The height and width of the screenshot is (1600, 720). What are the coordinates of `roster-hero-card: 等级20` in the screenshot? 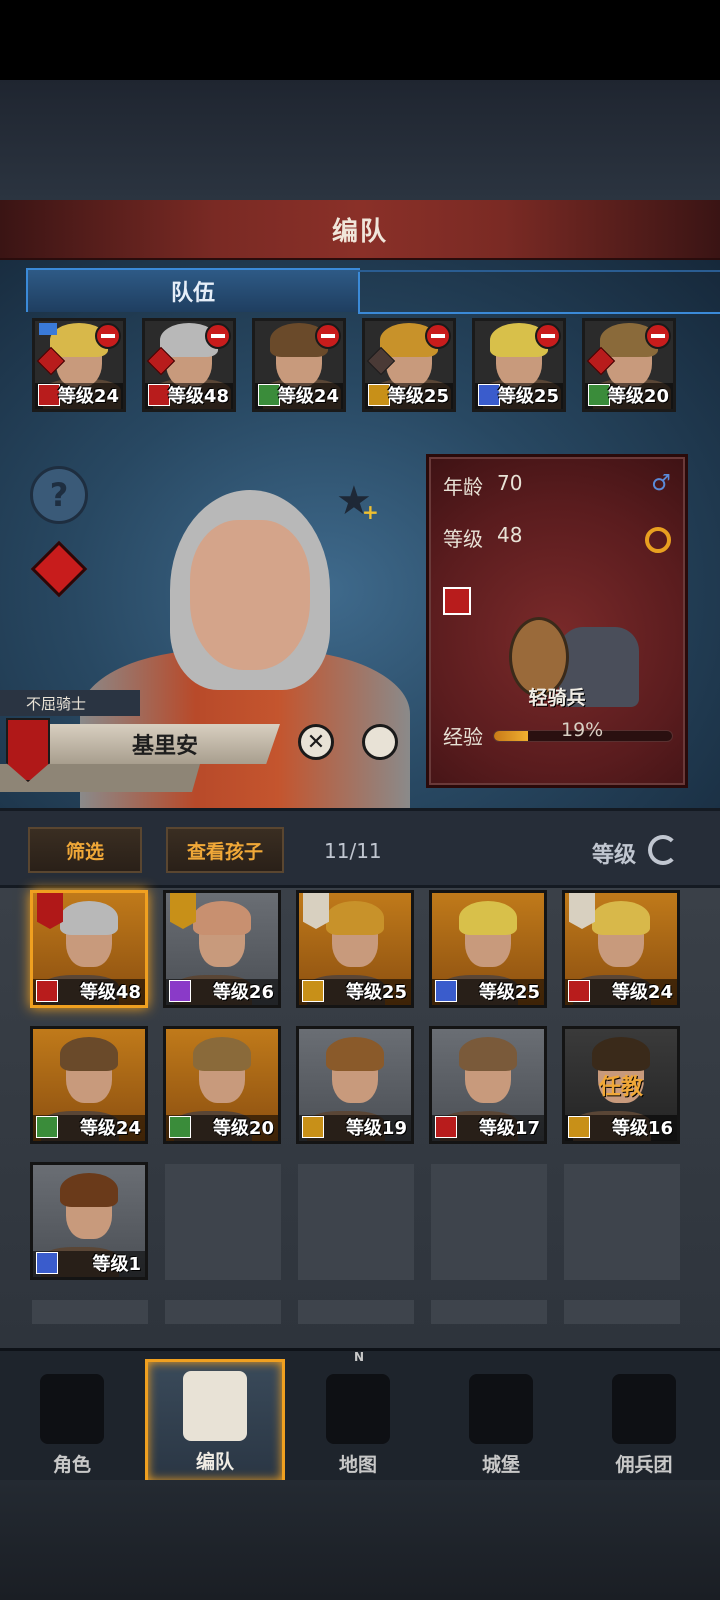 It's located at (222, 1085).